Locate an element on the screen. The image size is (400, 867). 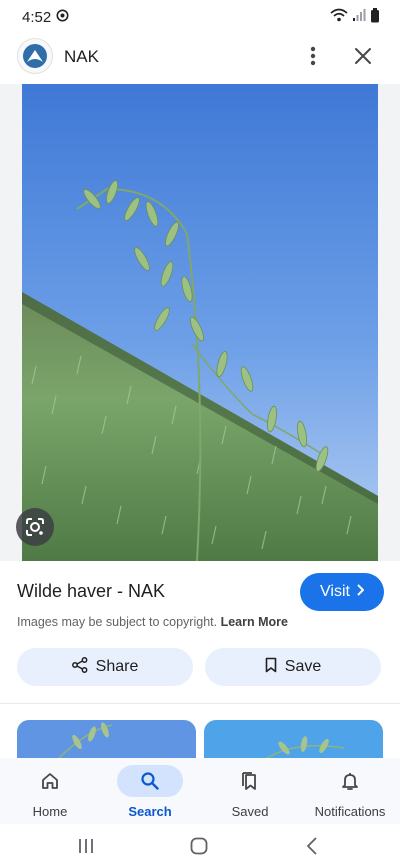
share-icon is located at coordinates (79, 667).